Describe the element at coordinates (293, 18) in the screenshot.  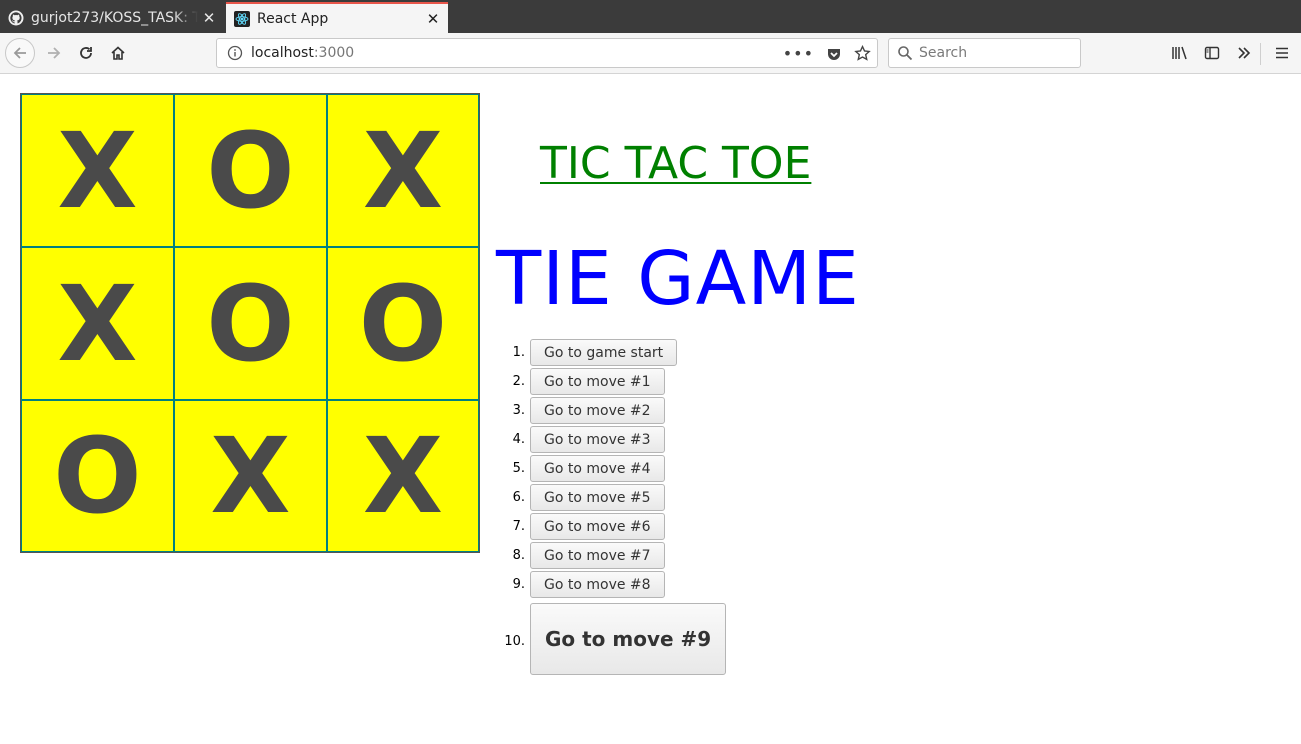
I see `tab-title: React App` at that location.